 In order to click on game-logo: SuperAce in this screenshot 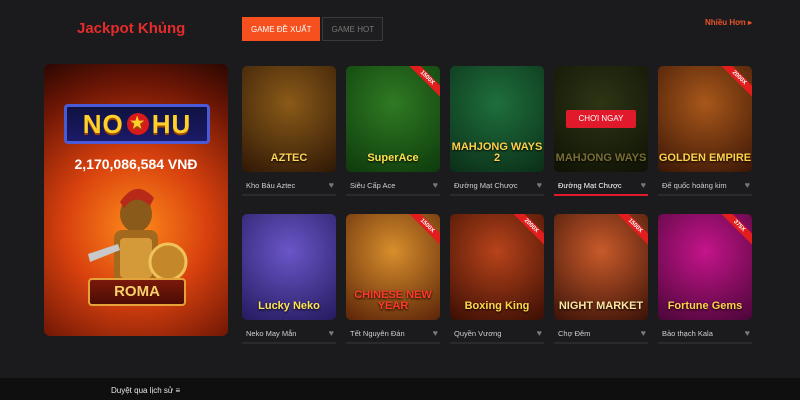, I will do `click(393, 158)`.